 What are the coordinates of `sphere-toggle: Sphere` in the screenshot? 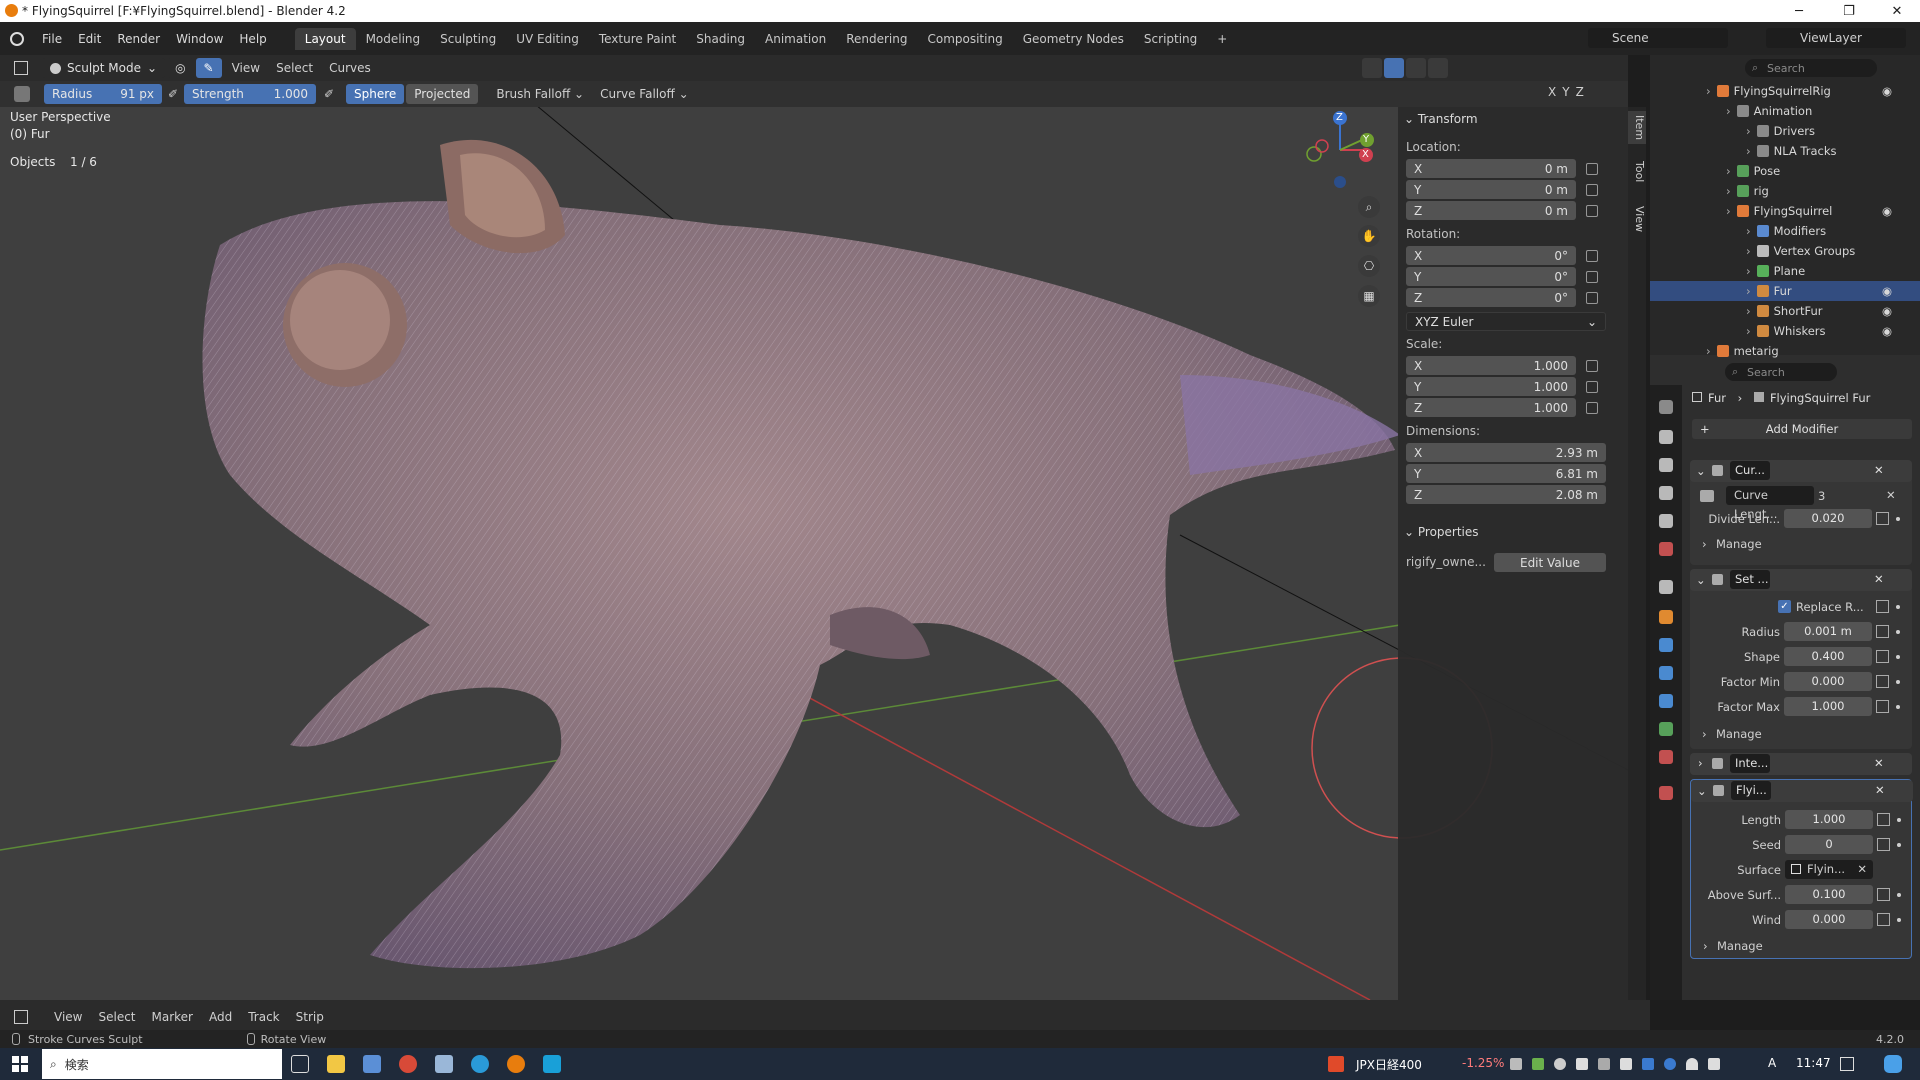 It's located at (375, 94).